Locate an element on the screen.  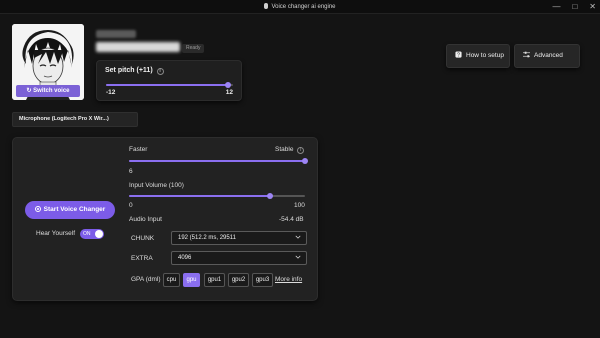
window-title-wrap: Voice changer ai engine is located at coordinates (300, 6).